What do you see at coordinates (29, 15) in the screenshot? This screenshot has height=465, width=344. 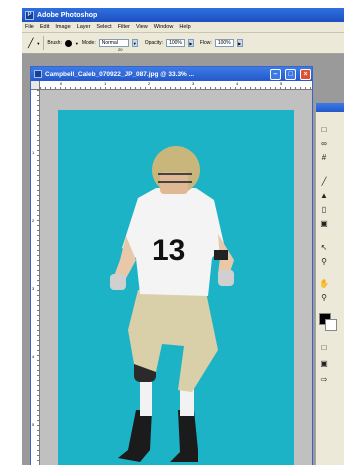 I see `photoshop-logo-icon: P` at bounding box center [29, 15].